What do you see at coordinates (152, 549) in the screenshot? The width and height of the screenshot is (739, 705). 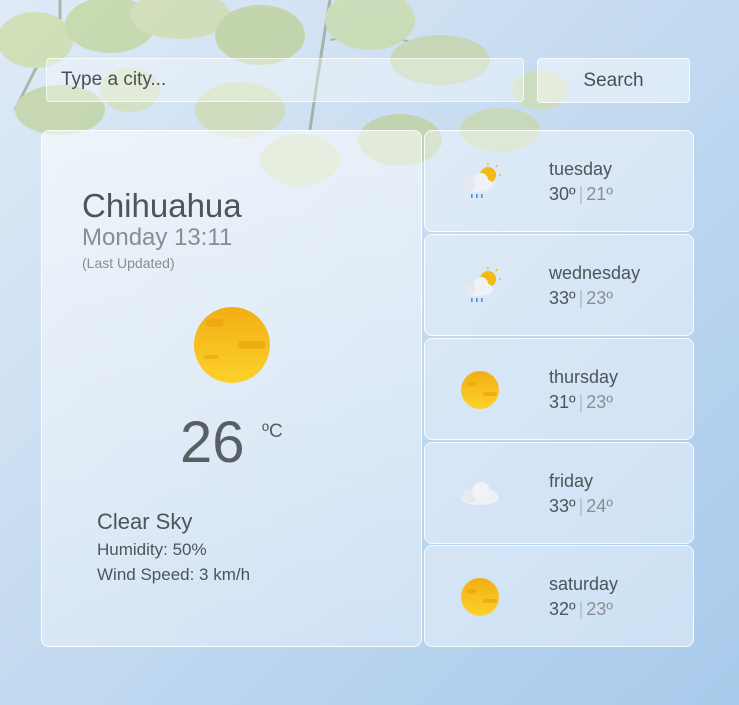 I see `humidity-value: Humidity: 50%` at bounding box center [152, 549].